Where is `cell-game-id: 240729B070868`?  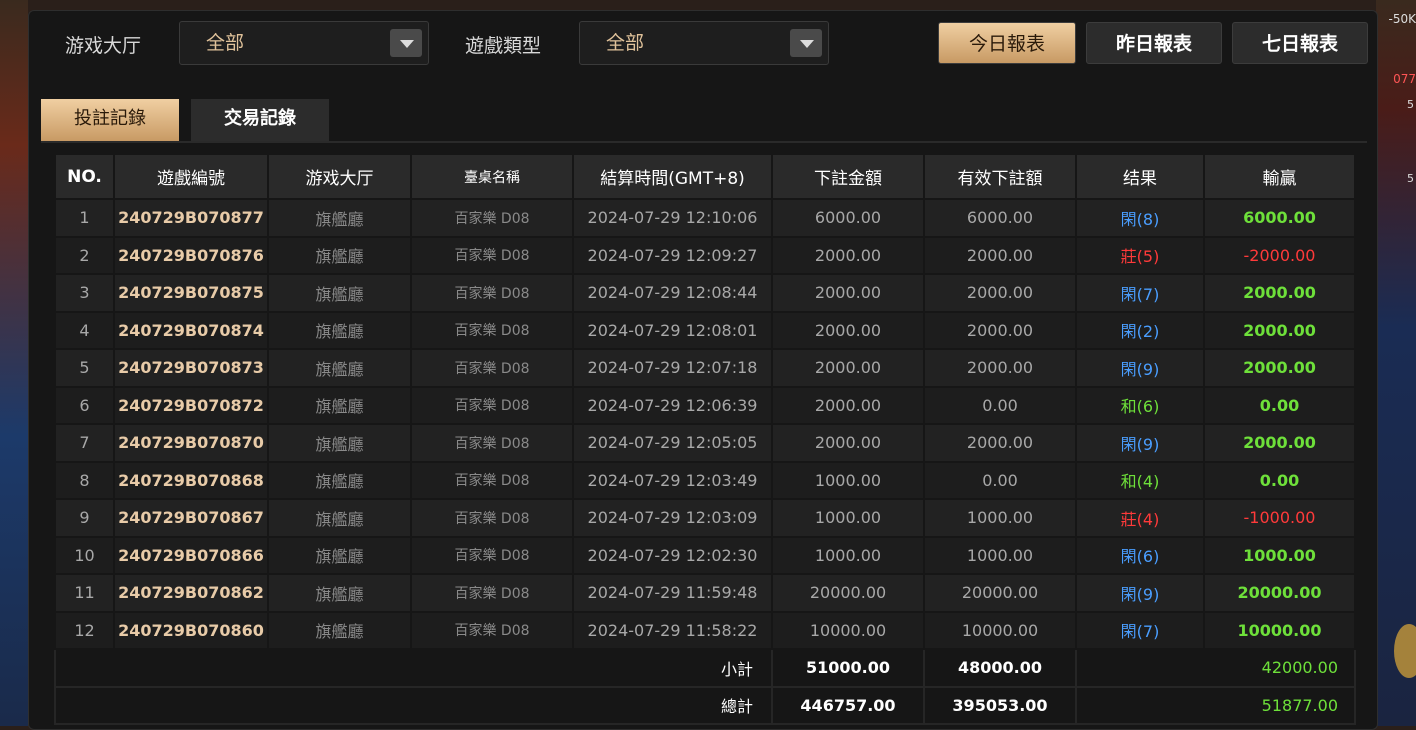 cell-game-id: 240729B070868 is located at coordinates (191, 480).